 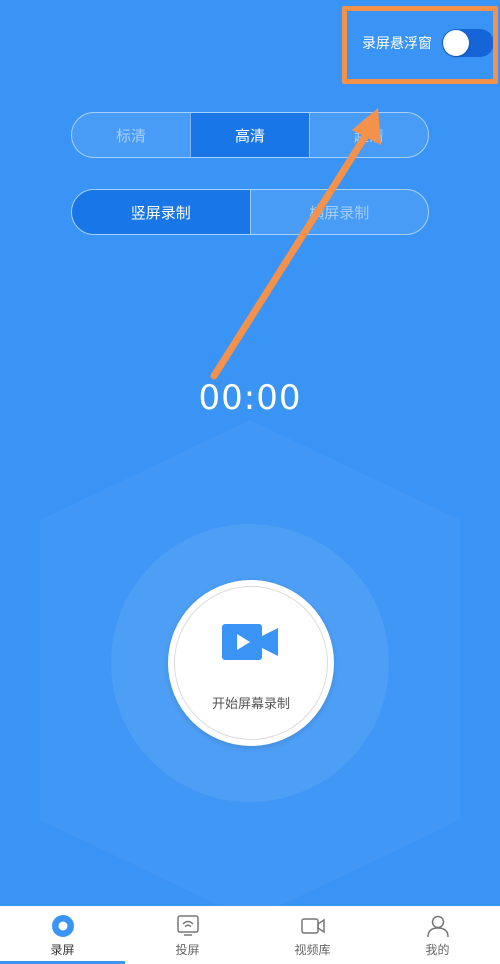 What do you see at coordinates (368, 135) in the screenshot?
I see `quality-option-uhd: 超清` at bounding box center [368, 135].